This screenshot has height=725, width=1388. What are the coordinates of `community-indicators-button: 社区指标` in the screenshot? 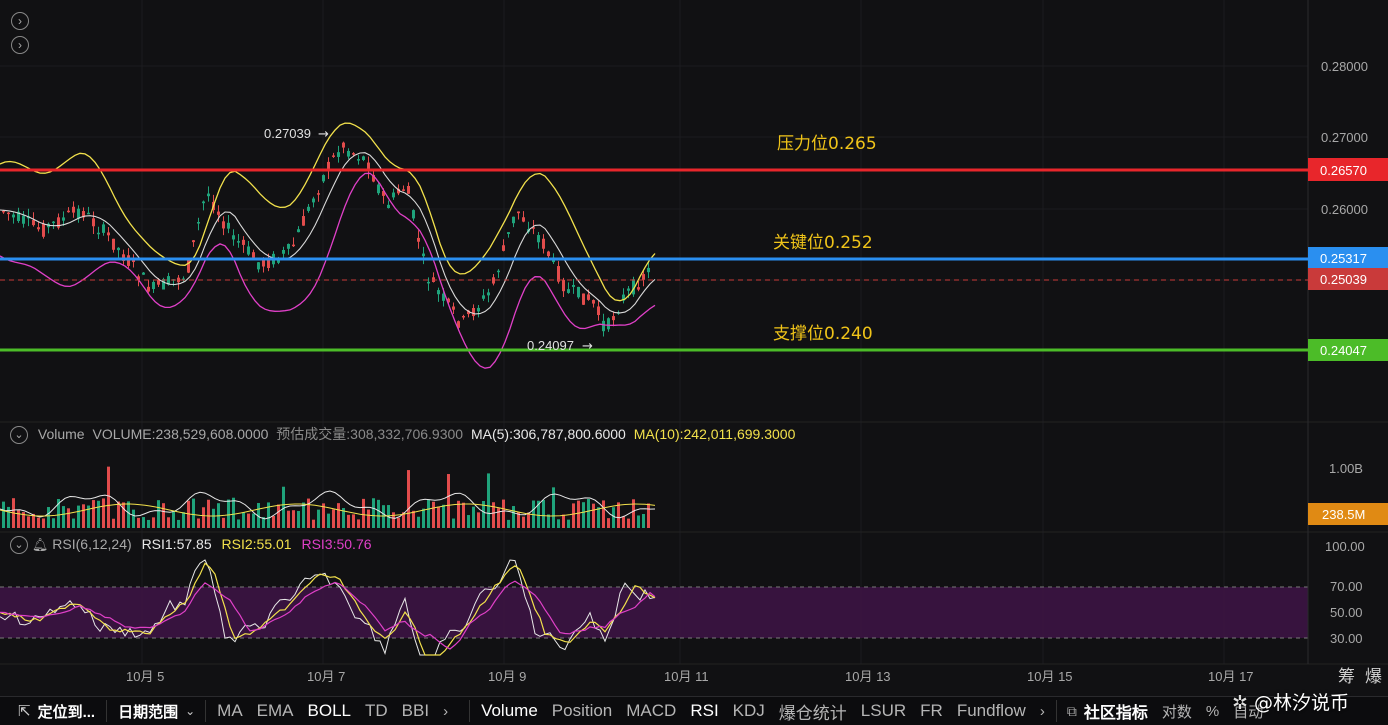 It's located at (1116, 711).